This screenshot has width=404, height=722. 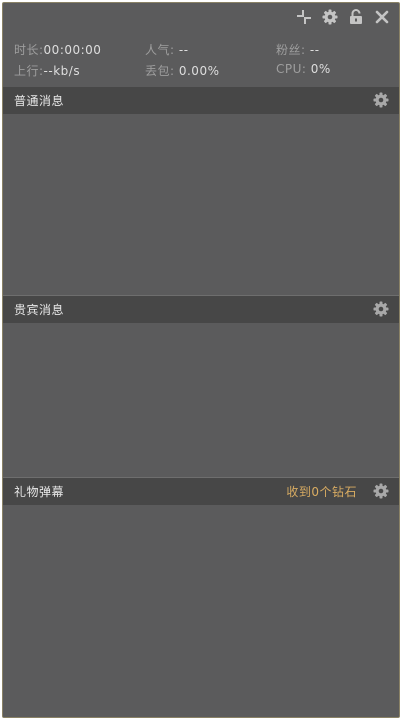 What do you see at coordinates (320, 69) in the screenshot?
I see `stat-value: 0%` at bounding box center [320, 69].